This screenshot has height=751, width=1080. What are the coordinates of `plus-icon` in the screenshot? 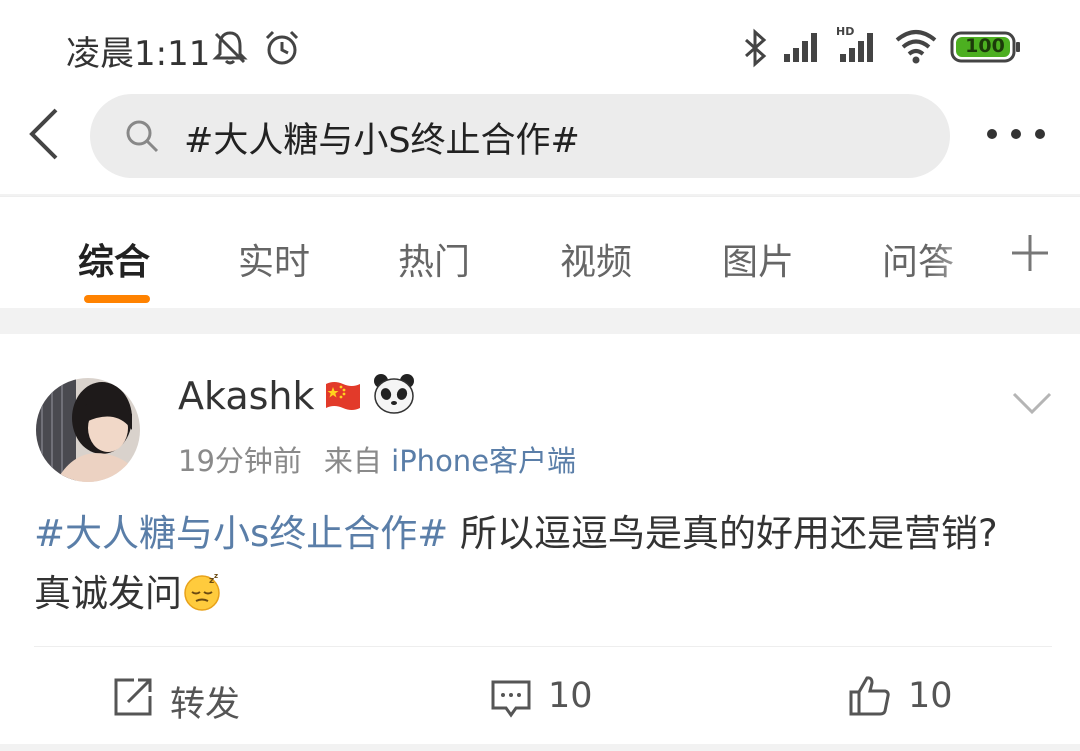 It's located at (1030, 253).